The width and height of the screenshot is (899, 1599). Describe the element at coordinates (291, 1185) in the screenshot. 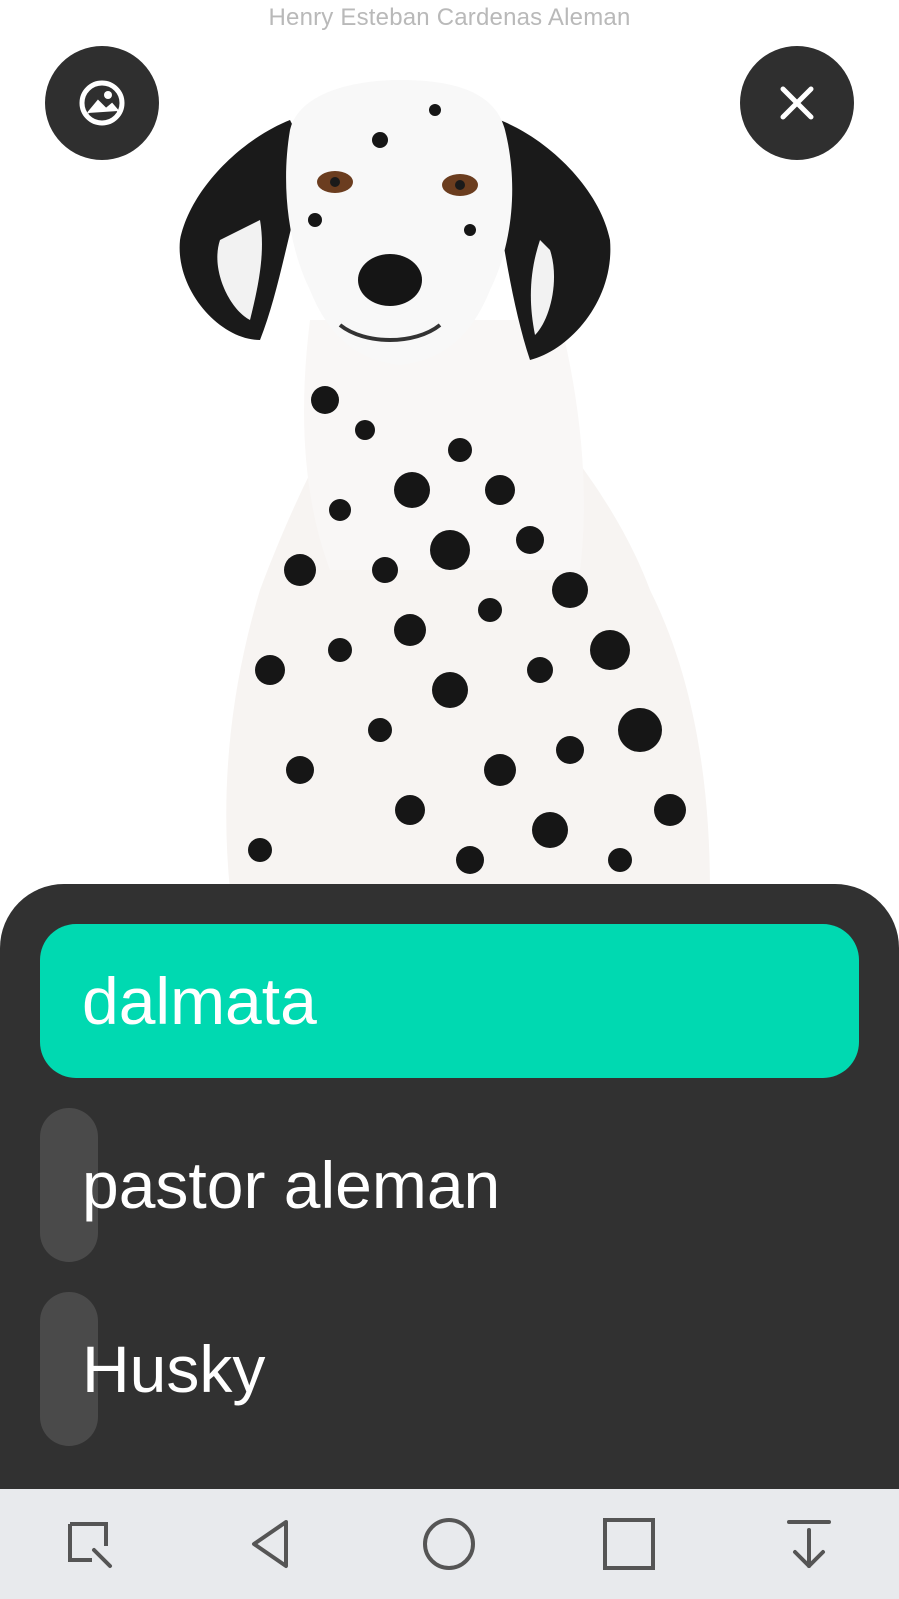

I see `option-label: pastor aleman` at that location.